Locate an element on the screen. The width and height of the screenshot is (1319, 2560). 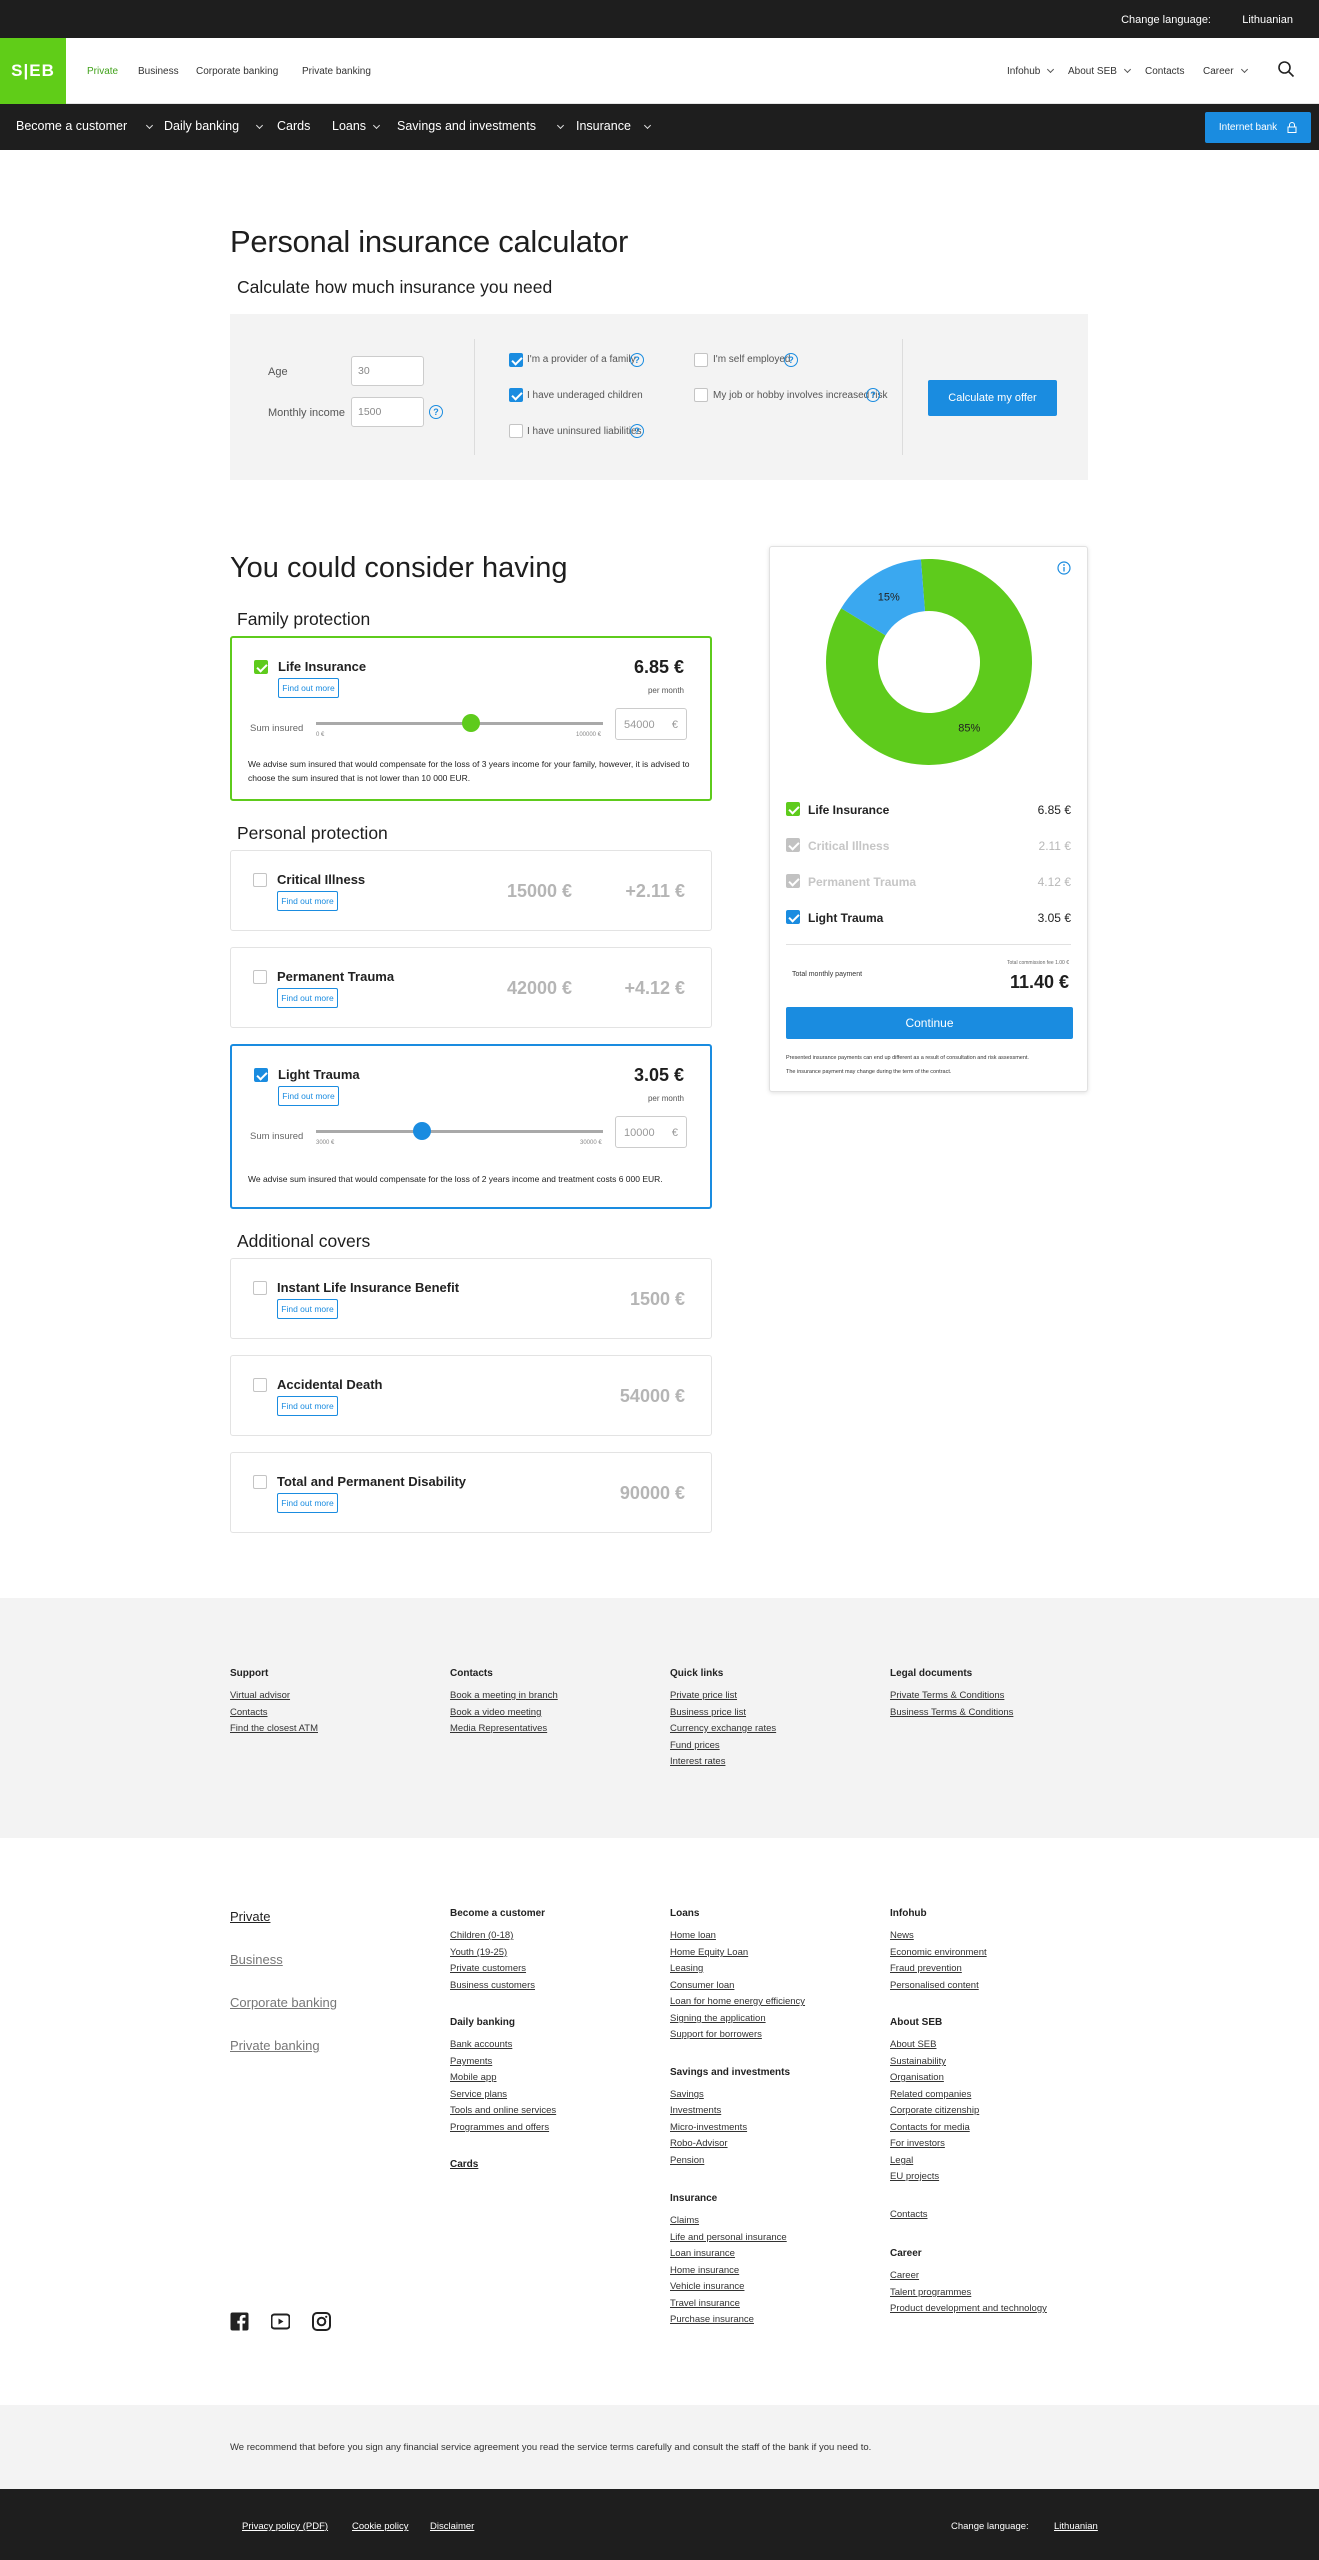
sitemap-link: Personalised content is located at coordinates (934, 1985).